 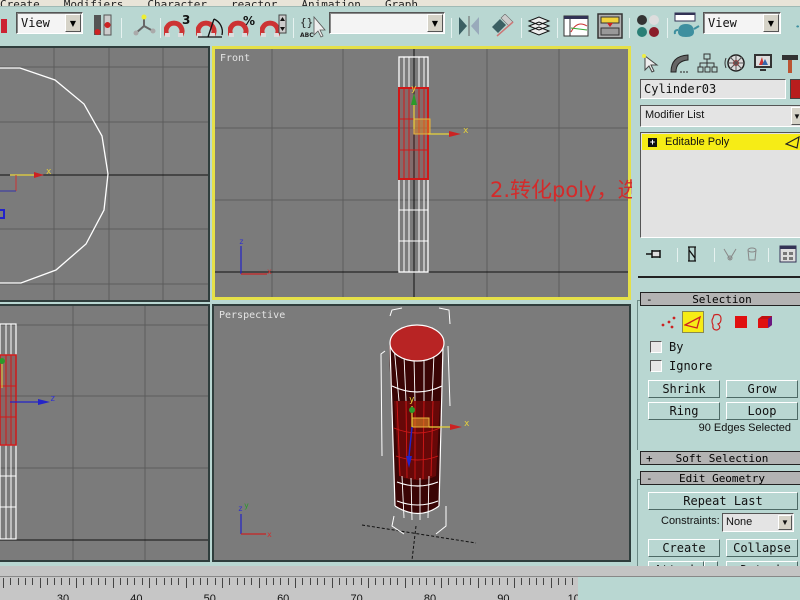 I want to click on vertex-level-button, so click(x=669, y=322).